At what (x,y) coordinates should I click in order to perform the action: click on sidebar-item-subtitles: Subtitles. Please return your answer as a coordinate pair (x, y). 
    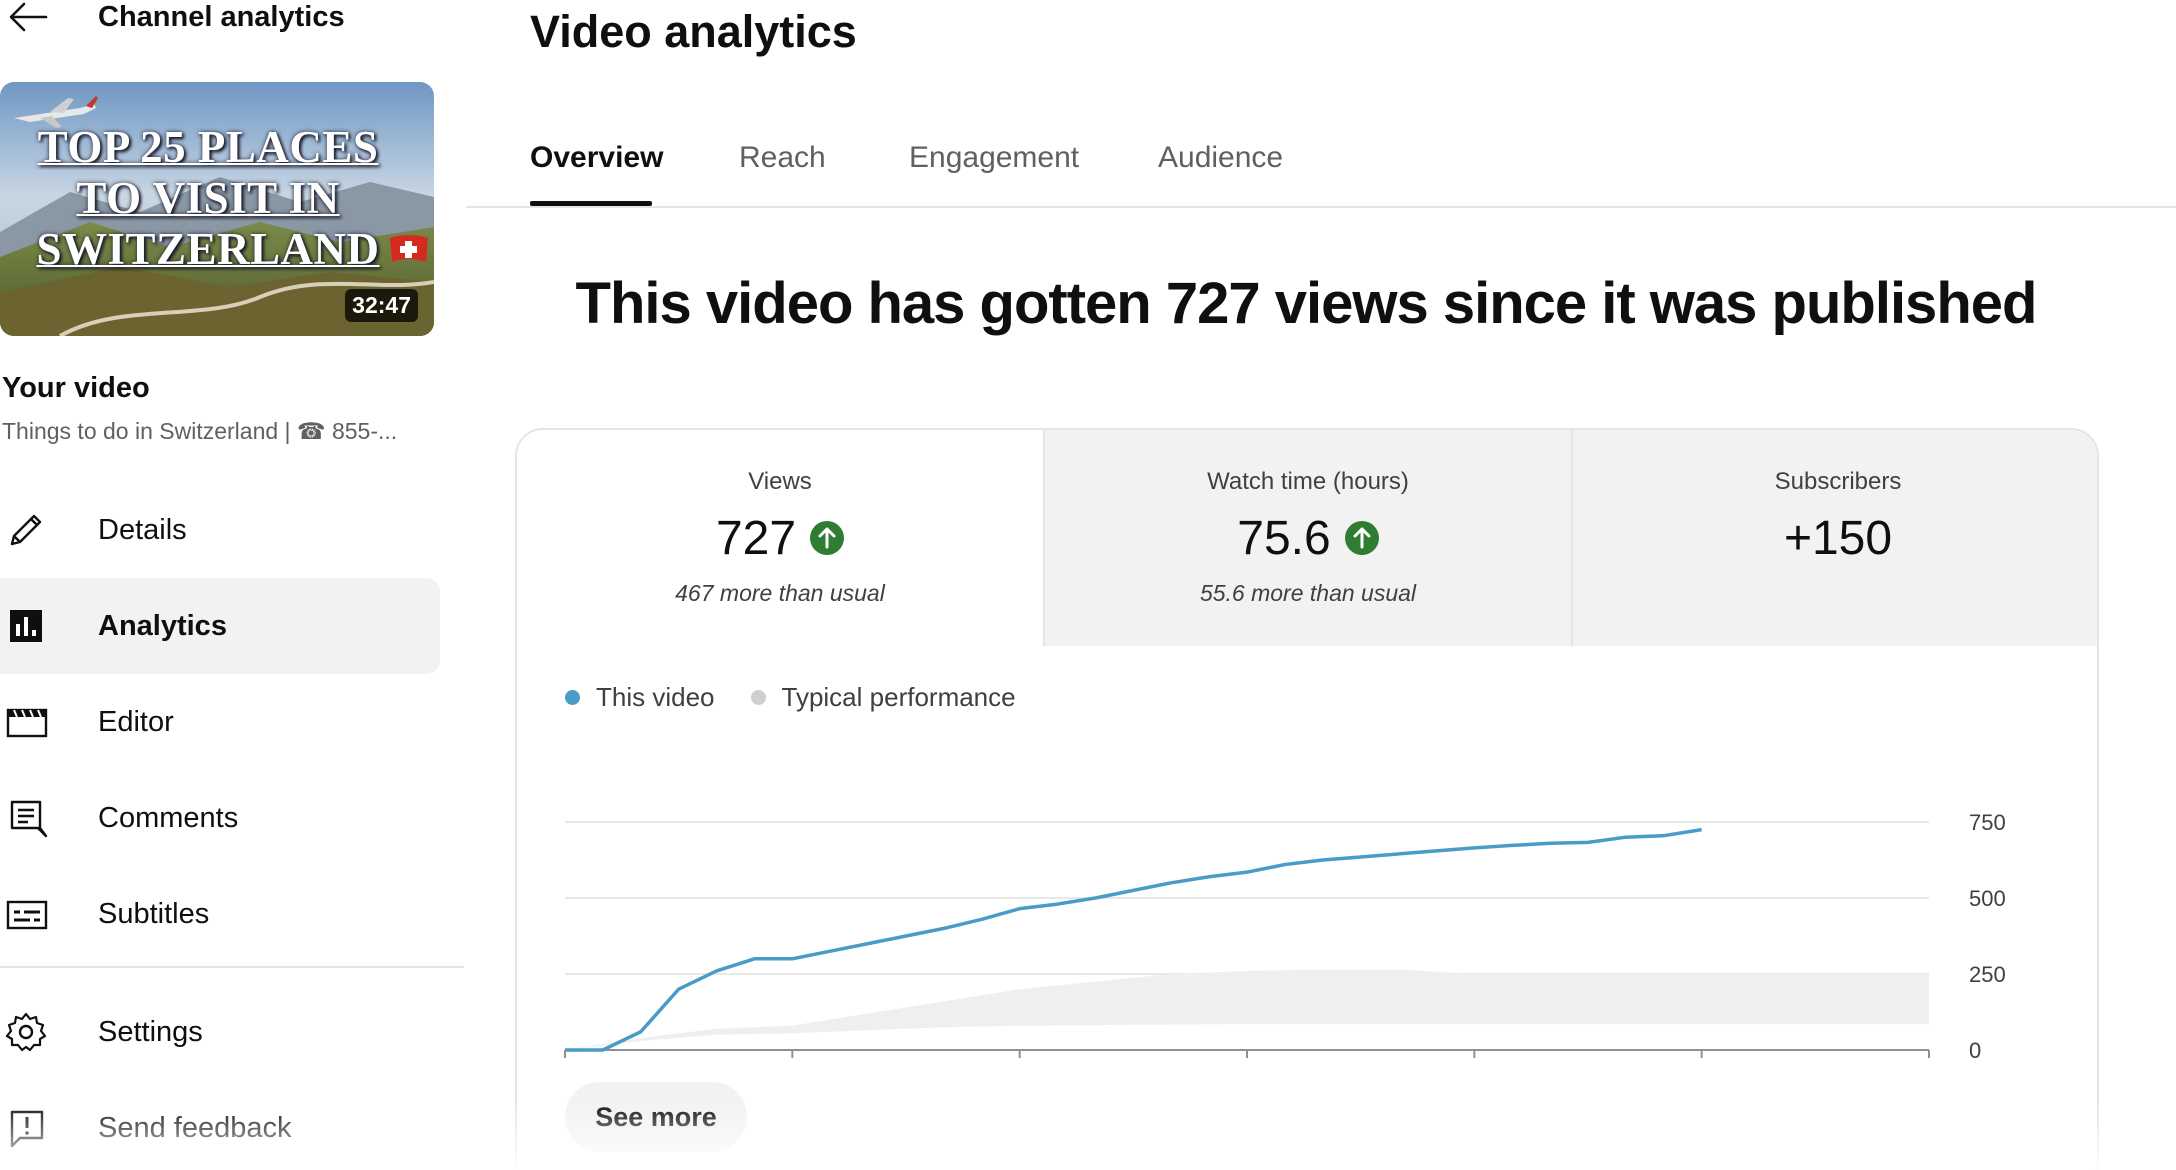
    Looking at the image, I should click on (220, 914).